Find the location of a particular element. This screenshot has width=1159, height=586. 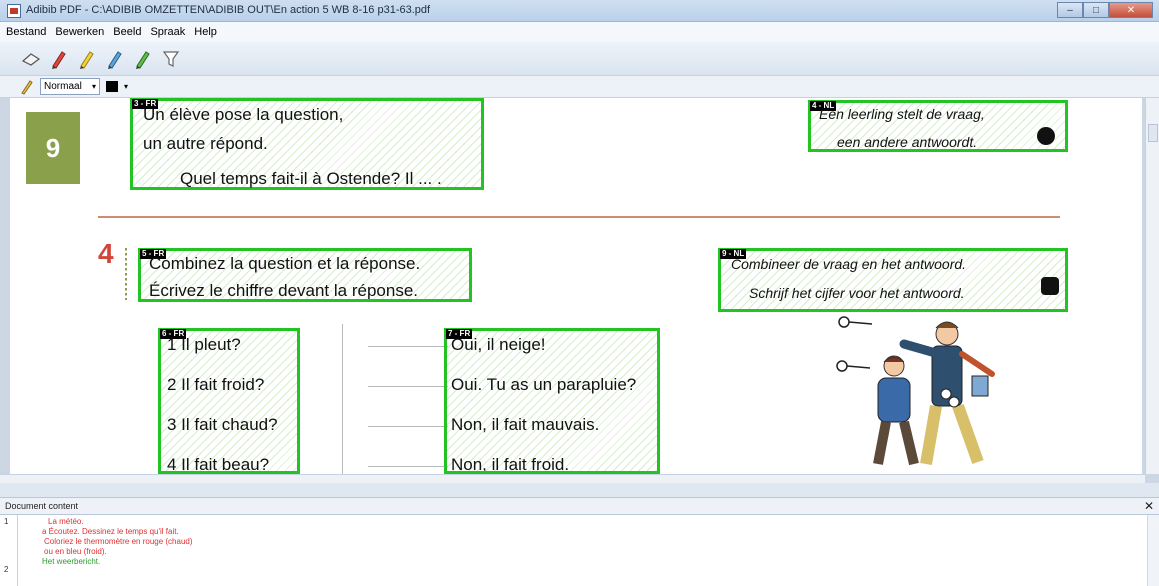

style-select: Normaal ▾ is located at coordinates (70, 86).